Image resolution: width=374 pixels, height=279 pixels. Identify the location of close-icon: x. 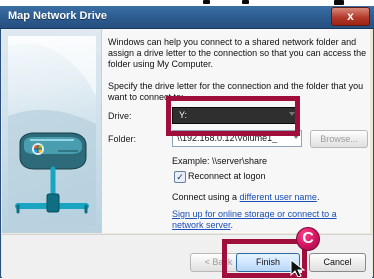
(350, 16).